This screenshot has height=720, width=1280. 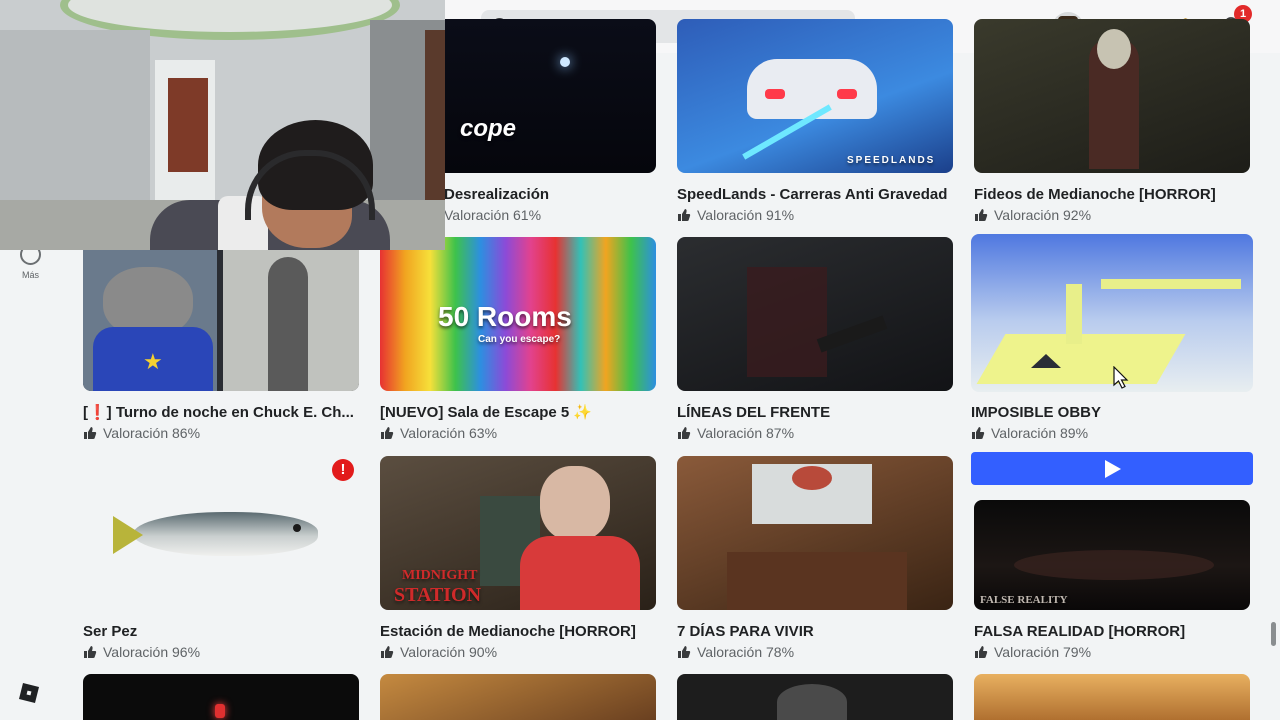 I want to click on roblox-logo-icon, so click(x=29, y=693).